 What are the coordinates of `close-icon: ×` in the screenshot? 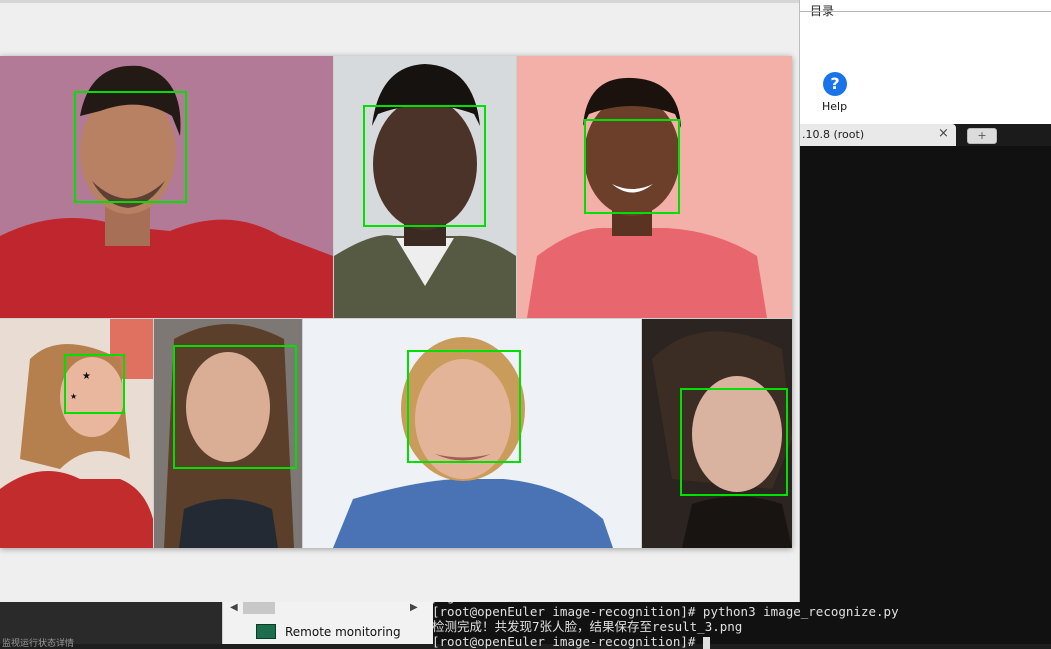 It's located at (943, 133).